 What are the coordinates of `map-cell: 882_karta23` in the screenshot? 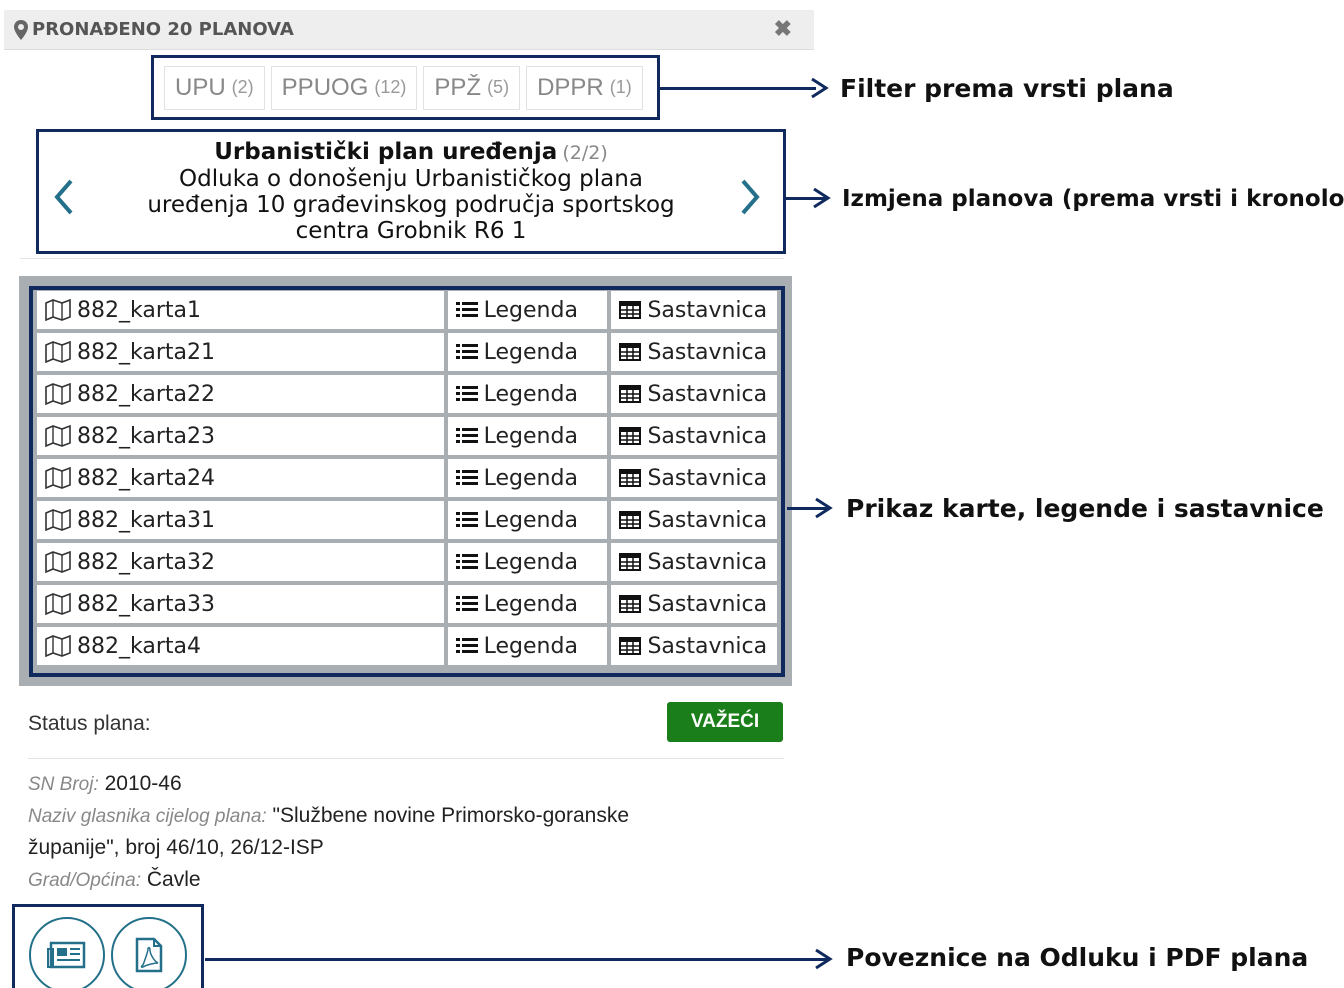 It's located at (240, 436).